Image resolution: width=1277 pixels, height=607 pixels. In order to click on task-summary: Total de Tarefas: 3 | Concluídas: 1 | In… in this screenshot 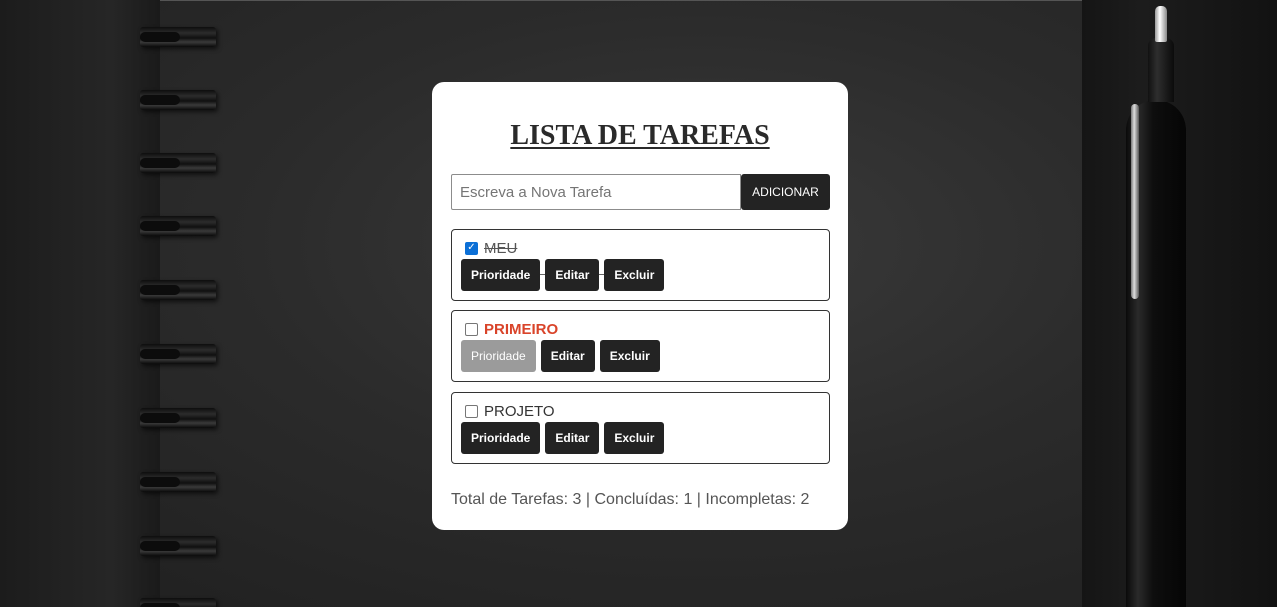, I will do `click(630, 499)`.